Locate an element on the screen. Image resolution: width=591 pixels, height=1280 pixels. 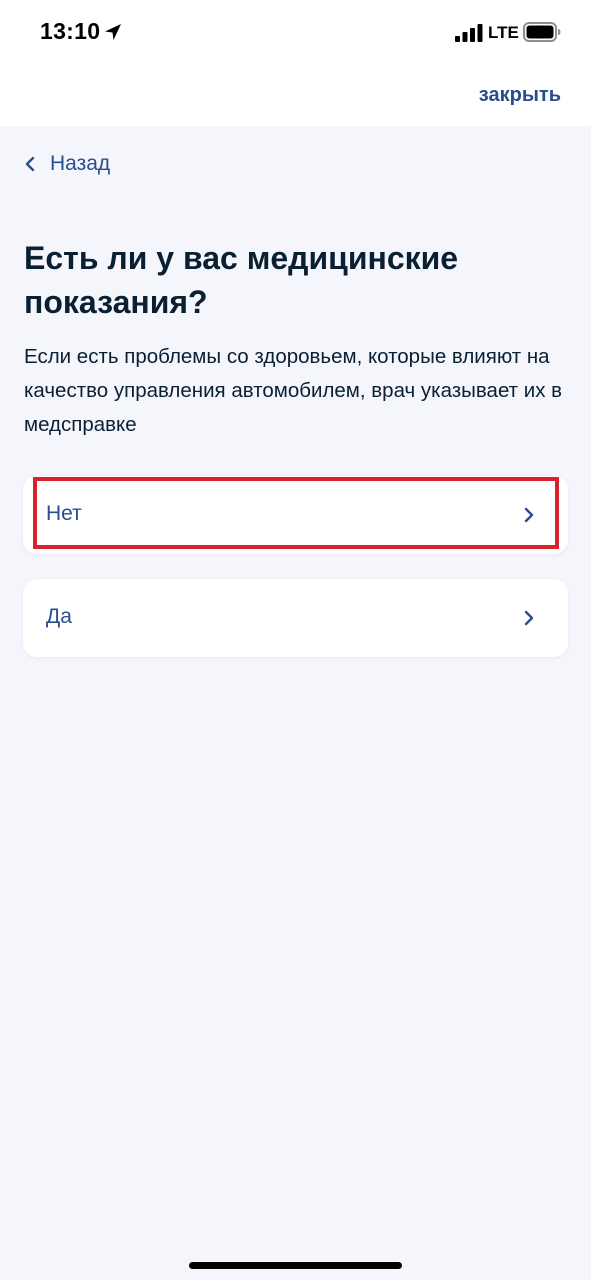
network-type: LTE is located at coordinates (503, 32).